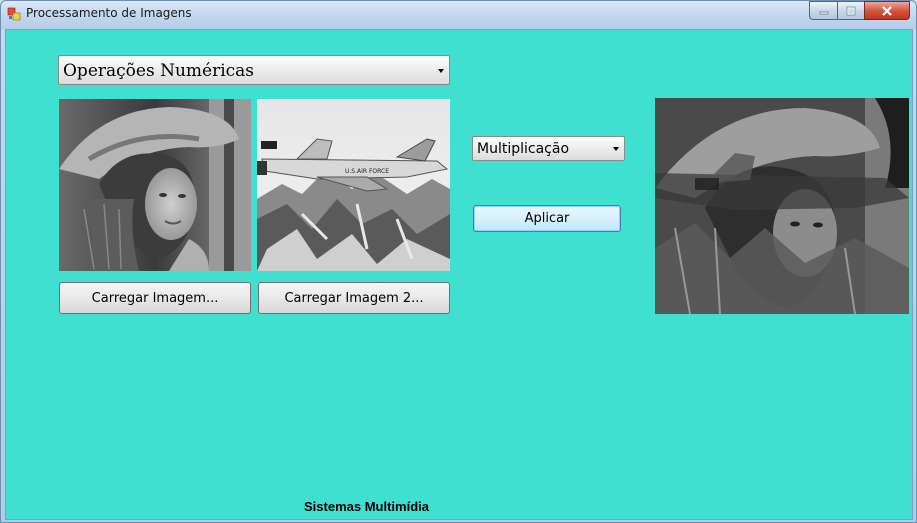  I want to click on image2-picturebox: U.S.AIR FORCE, so click(353, 185).